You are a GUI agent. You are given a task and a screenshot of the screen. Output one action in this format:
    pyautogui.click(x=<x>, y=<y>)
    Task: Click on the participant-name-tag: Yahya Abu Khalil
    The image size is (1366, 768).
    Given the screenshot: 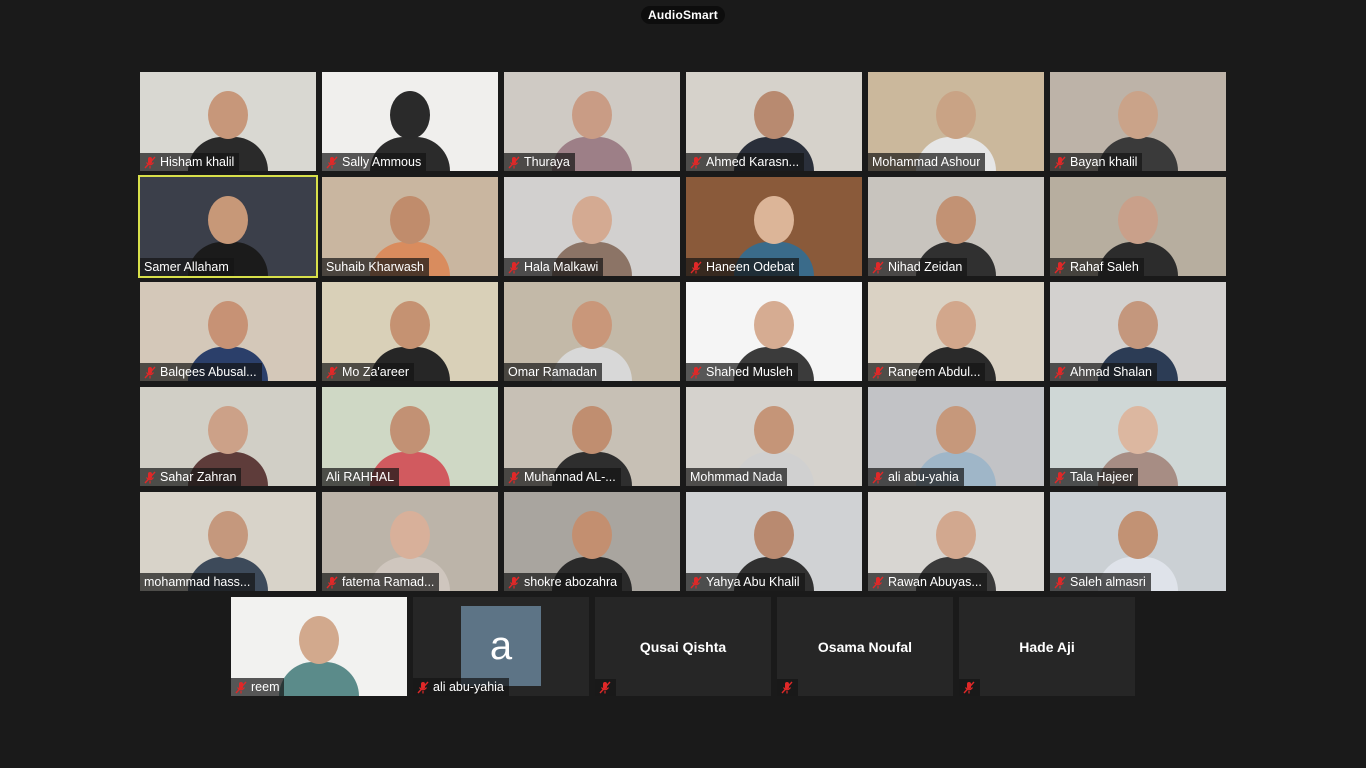 What is the action you would take?
    pyautogui.click(x=745, y=582)
    